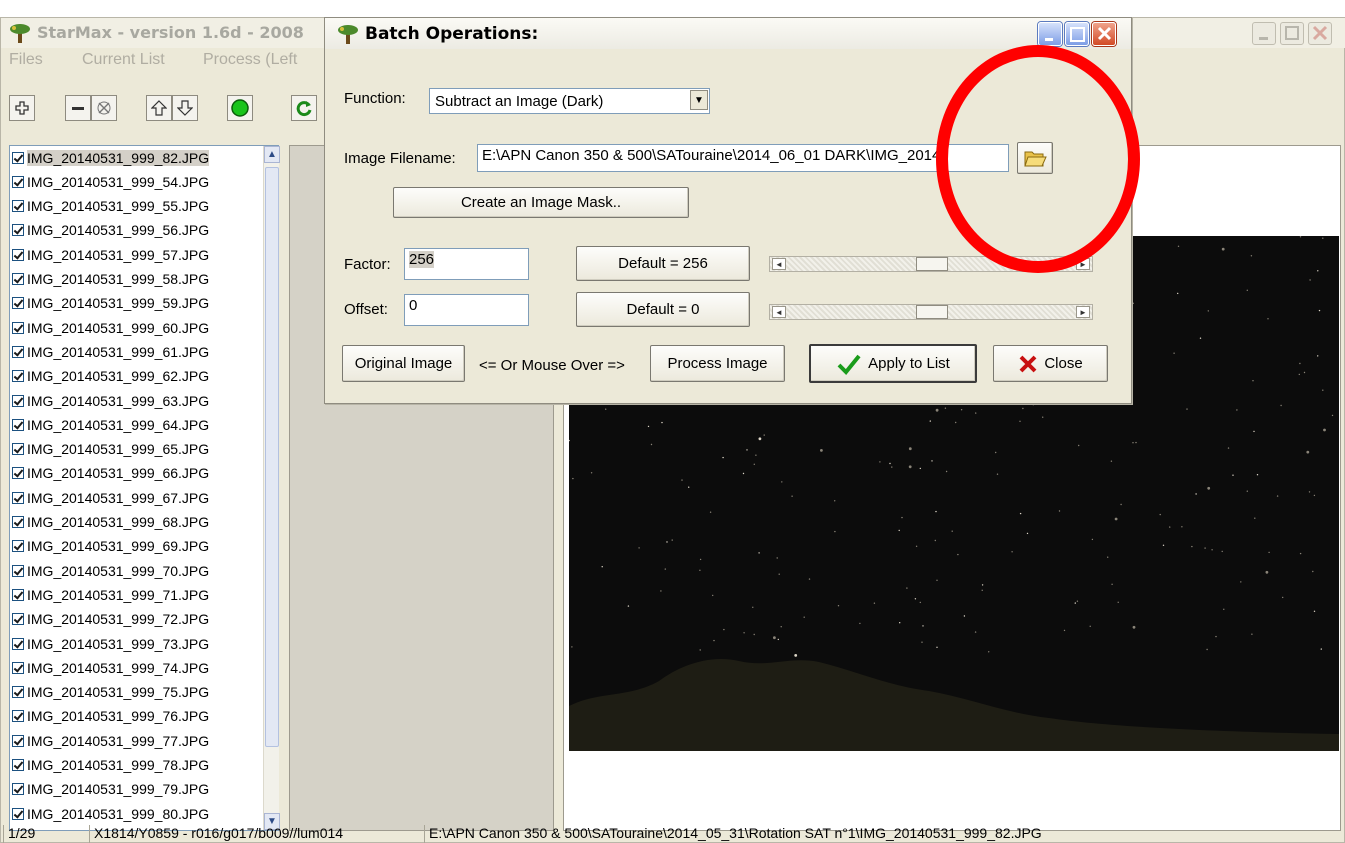  What do you see at coordinates (779, 264) in the screenshot?
I see `factor-slider-left: ◄` at bounding box center [779, 264].